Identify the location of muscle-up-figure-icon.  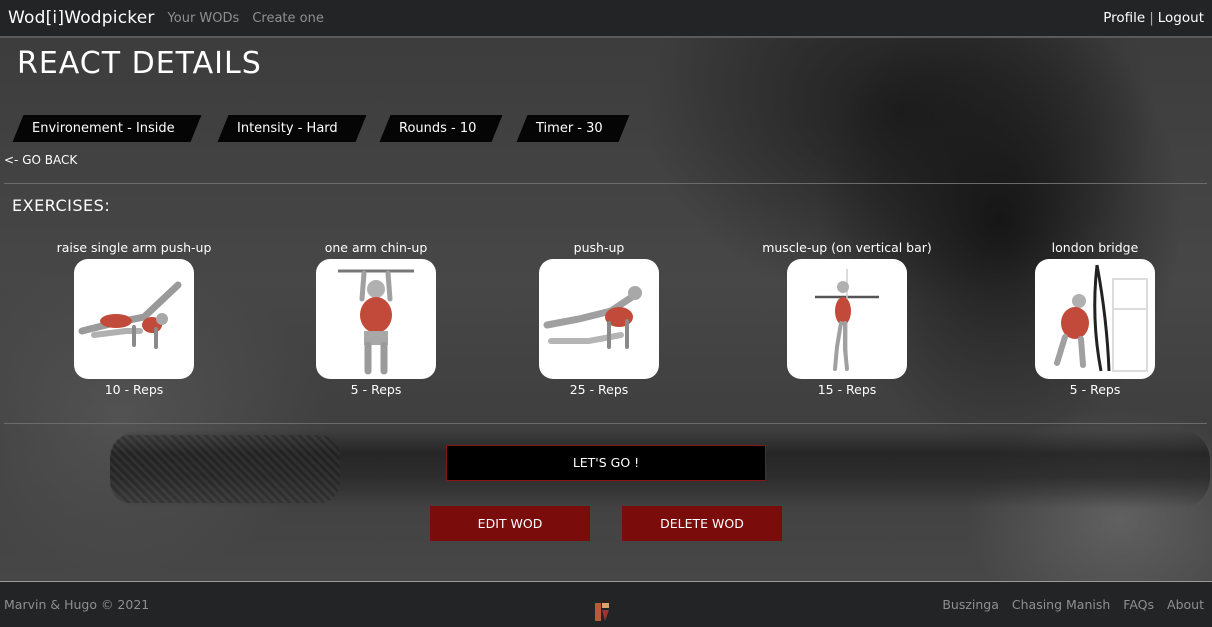
(847, 319).